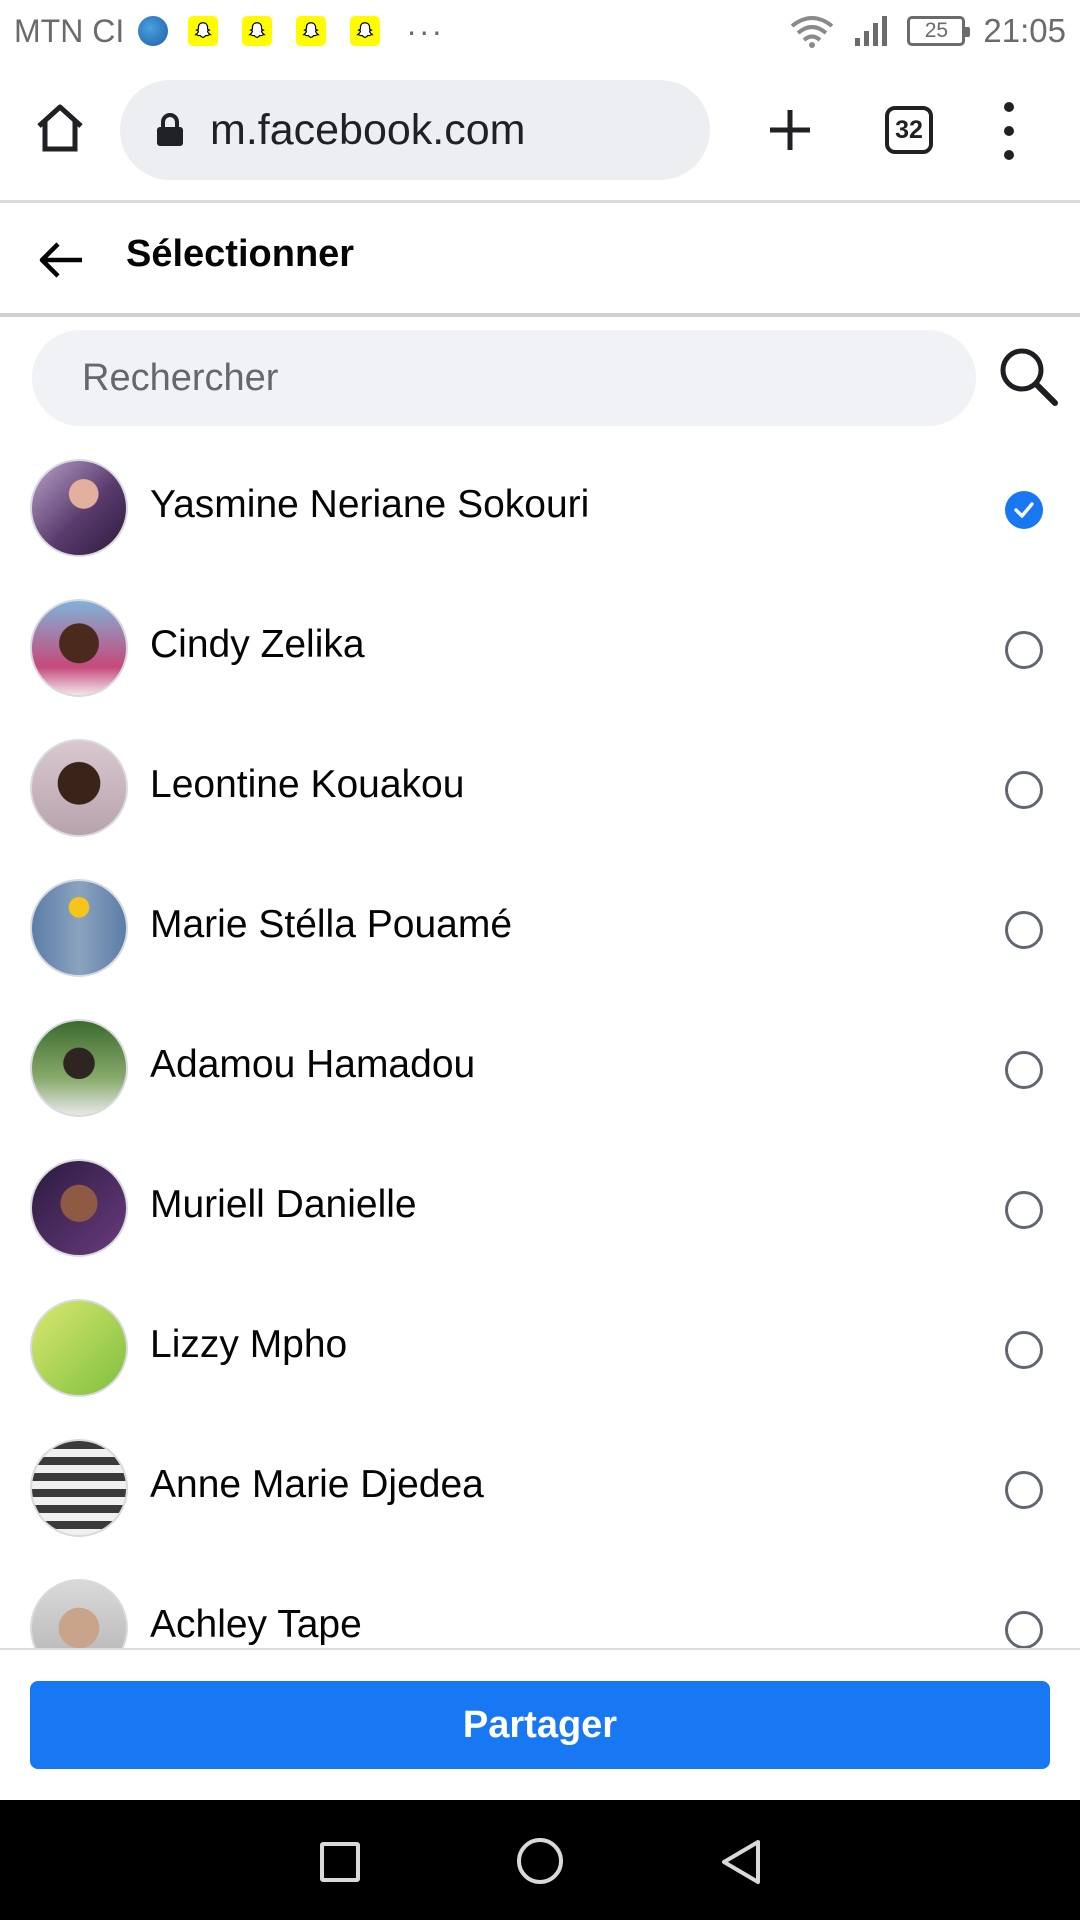 The height and width of the screenshot is (1920, 1080). I want to click on friend-row: Anne Marie Djedea, so click(540, 1505).